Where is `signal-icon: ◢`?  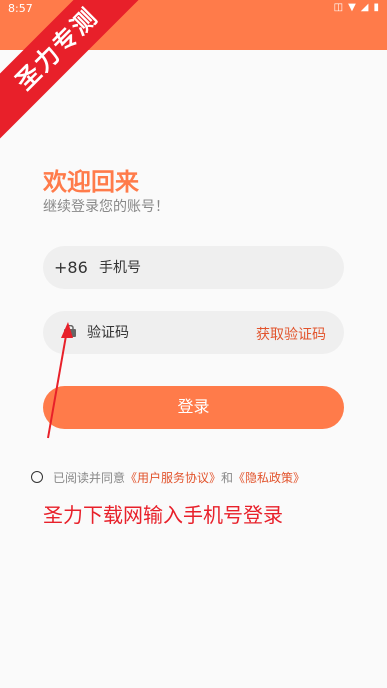 signal-icon: ◢ is located at coordinates (364, 7).